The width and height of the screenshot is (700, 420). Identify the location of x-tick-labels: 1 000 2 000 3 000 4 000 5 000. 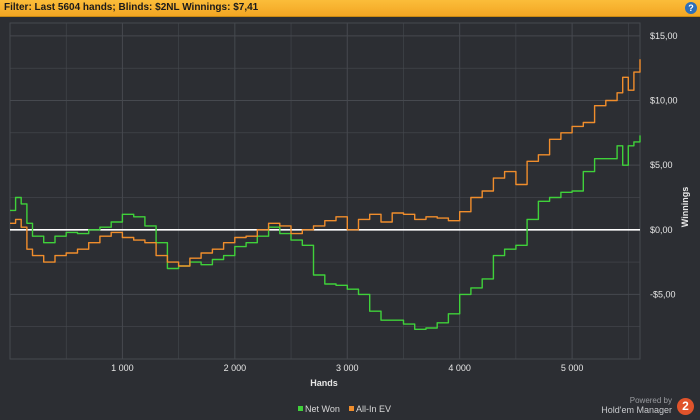
(347, 368).